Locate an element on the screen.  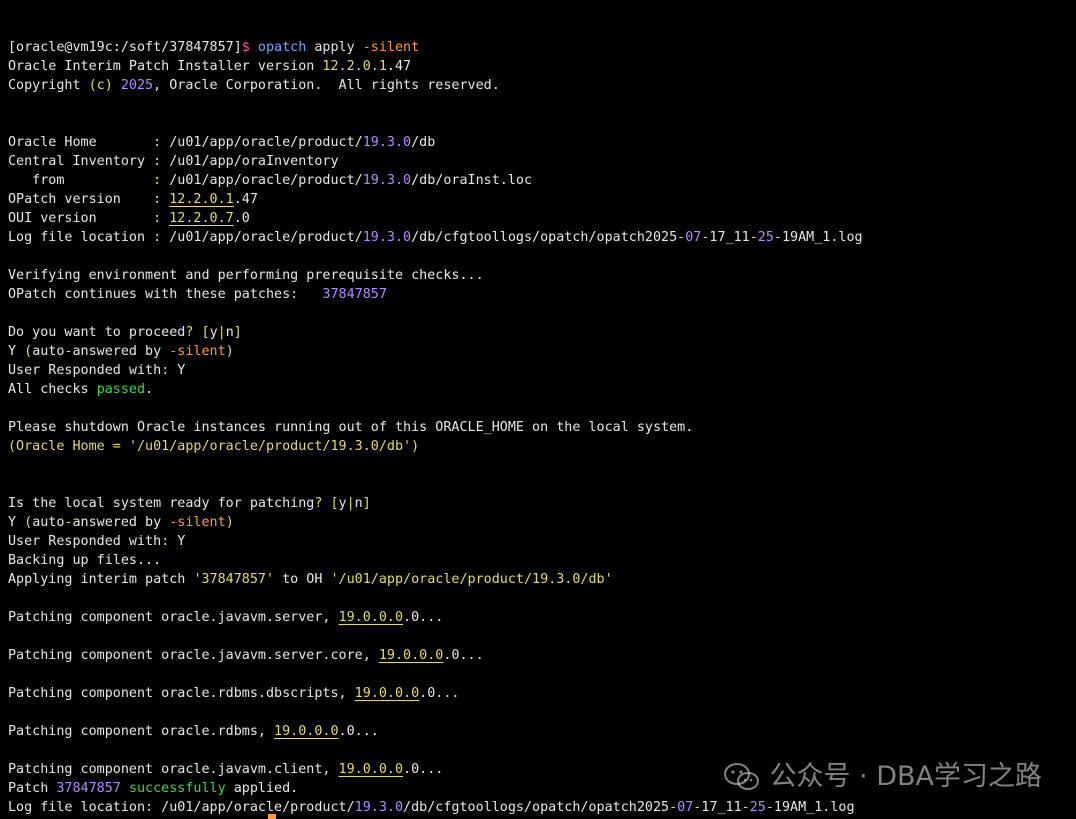
terminal-text: apply is located at coordinates (334, 47).